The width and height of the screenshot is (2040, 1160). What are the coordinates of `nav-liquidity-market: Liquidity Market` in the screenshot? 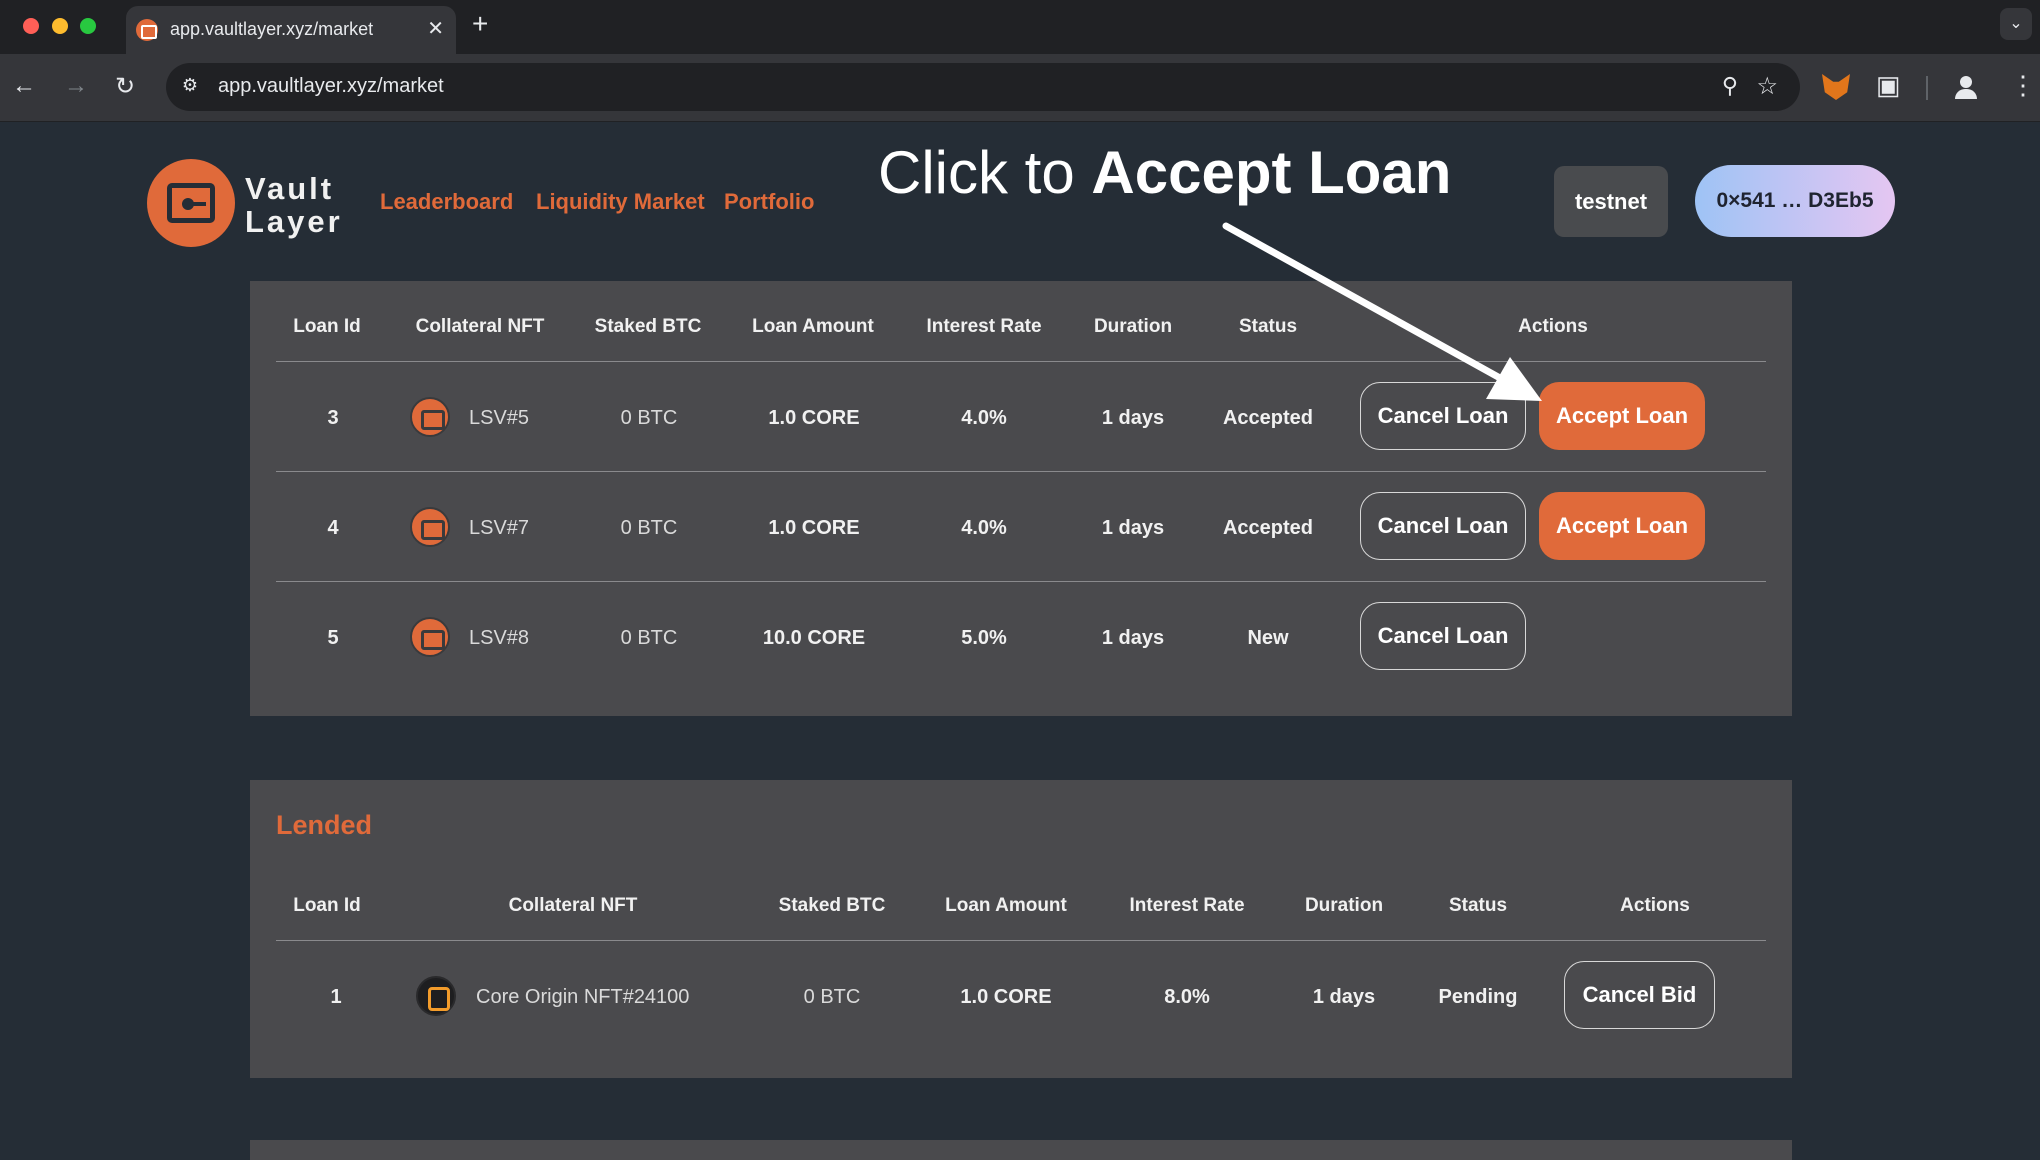 It's located at (620, 202).